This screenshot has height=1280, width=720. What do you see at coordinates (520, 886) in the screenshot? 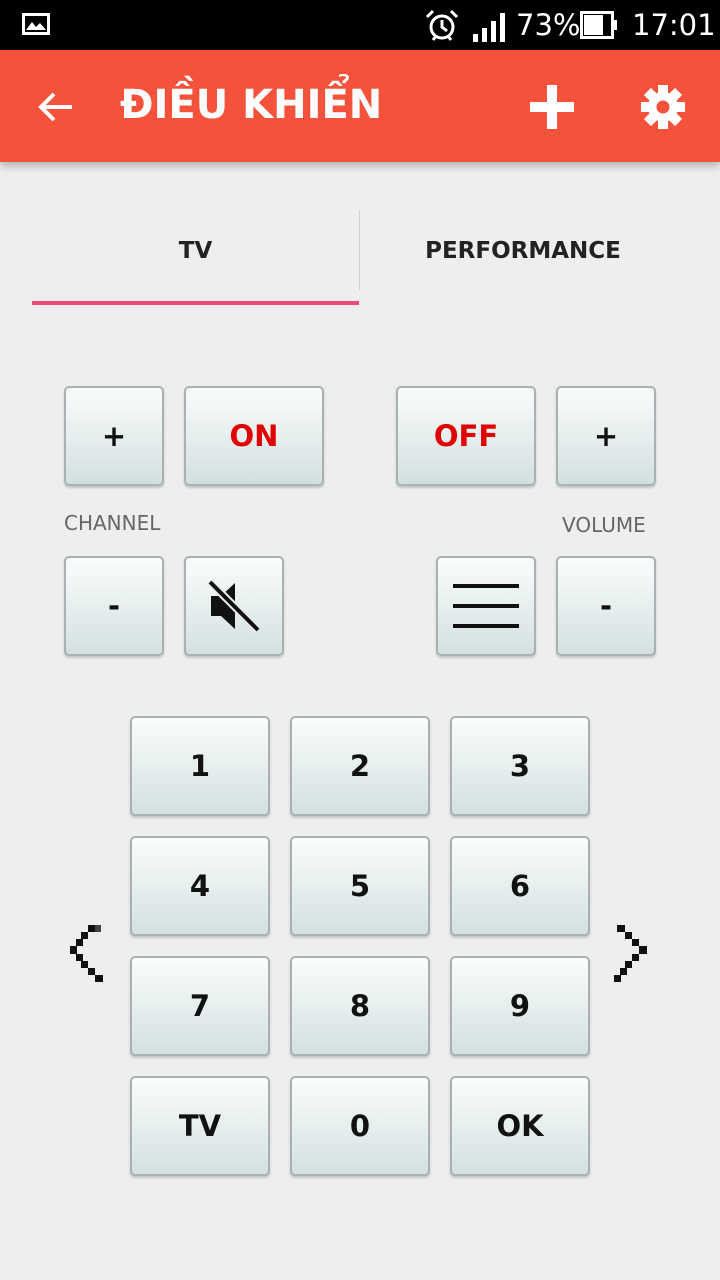
I see `key-6: 6` at bounding box center [520, 886].